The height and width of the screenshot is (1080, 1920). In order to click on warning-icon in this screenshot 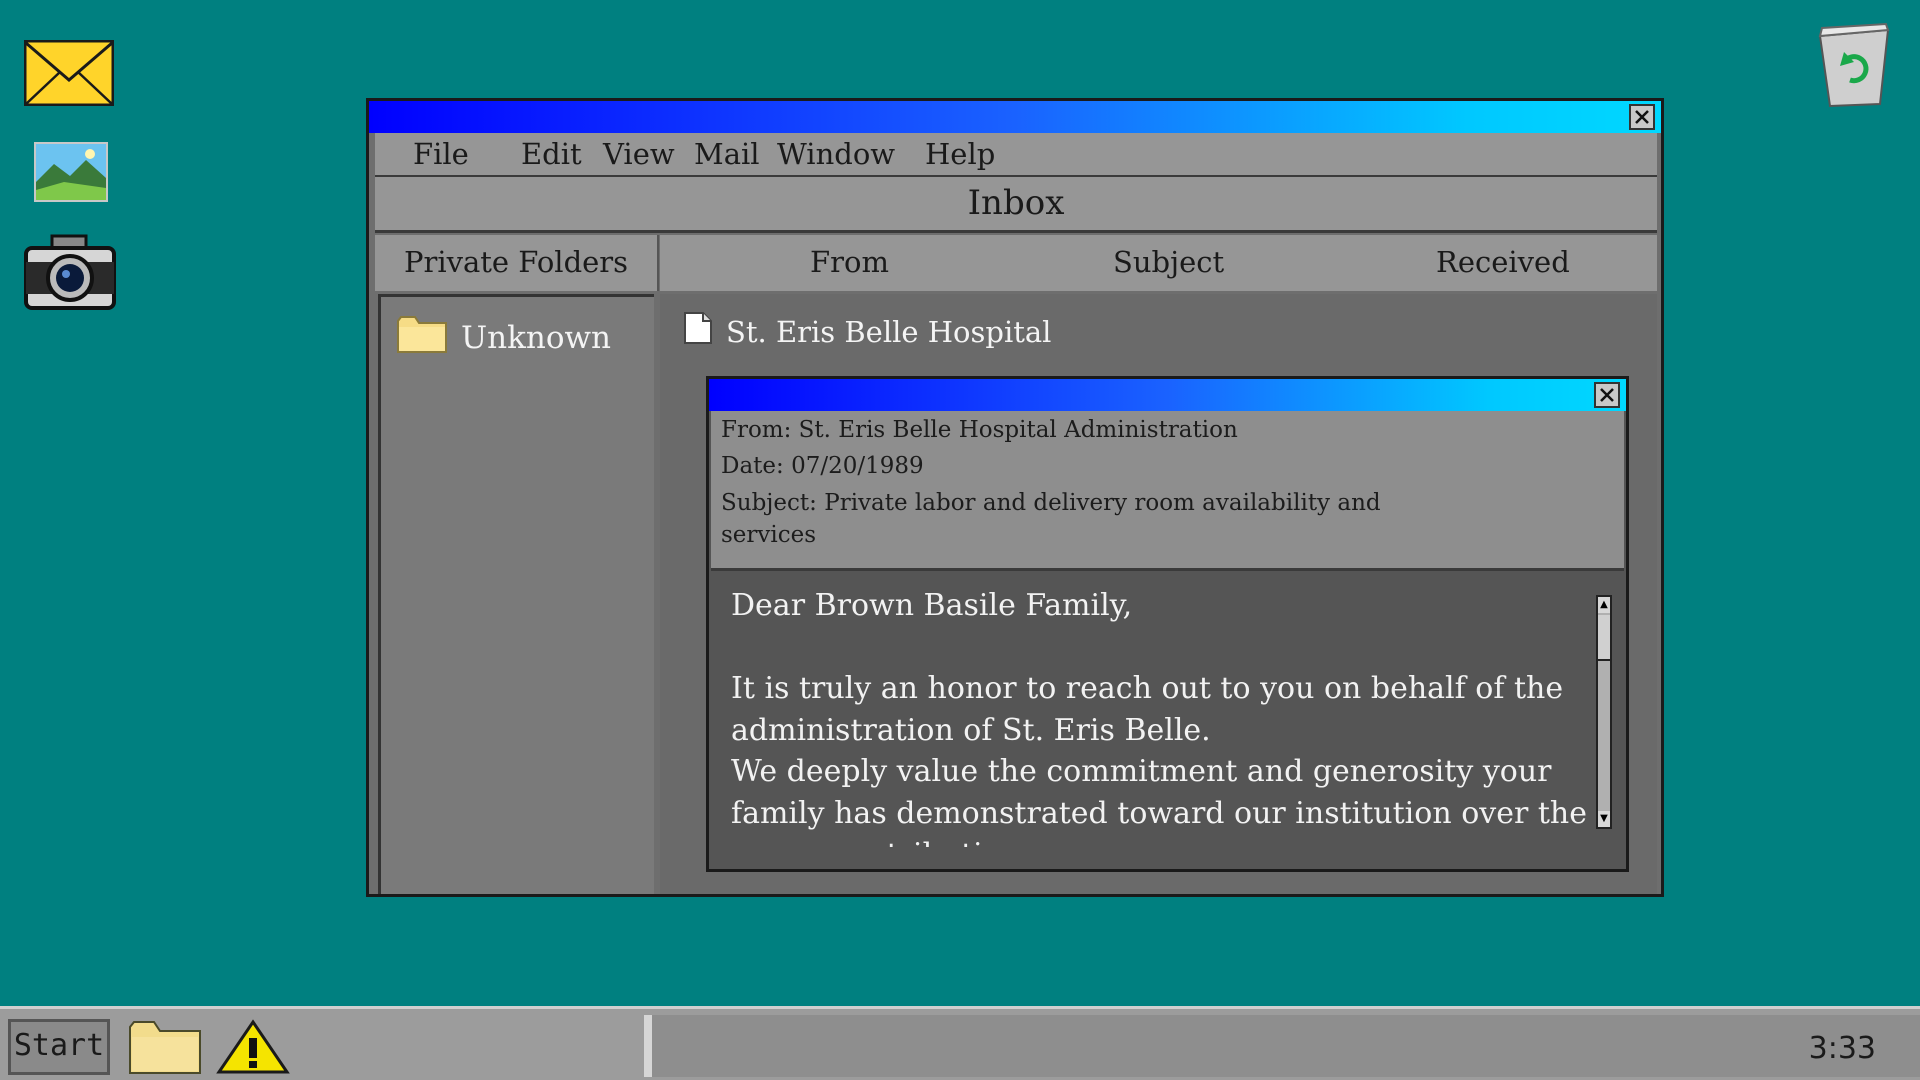, I will do `click(253, 1047)`.